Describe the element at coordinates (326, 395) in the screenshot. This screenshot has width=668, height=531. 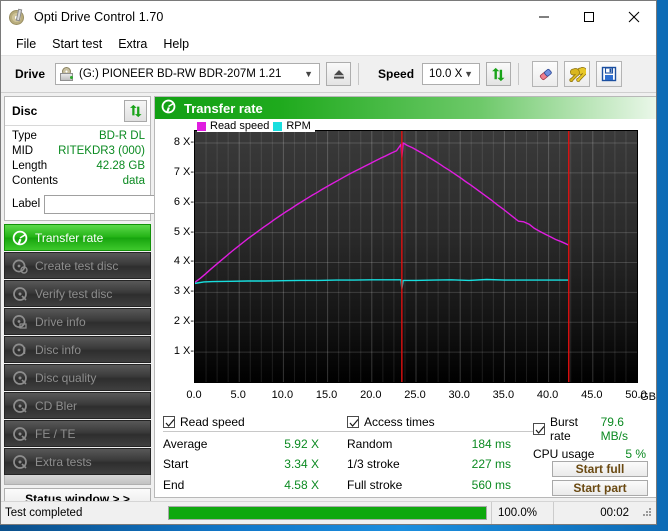
I see `chart-x-tick: 15.0` at that location.